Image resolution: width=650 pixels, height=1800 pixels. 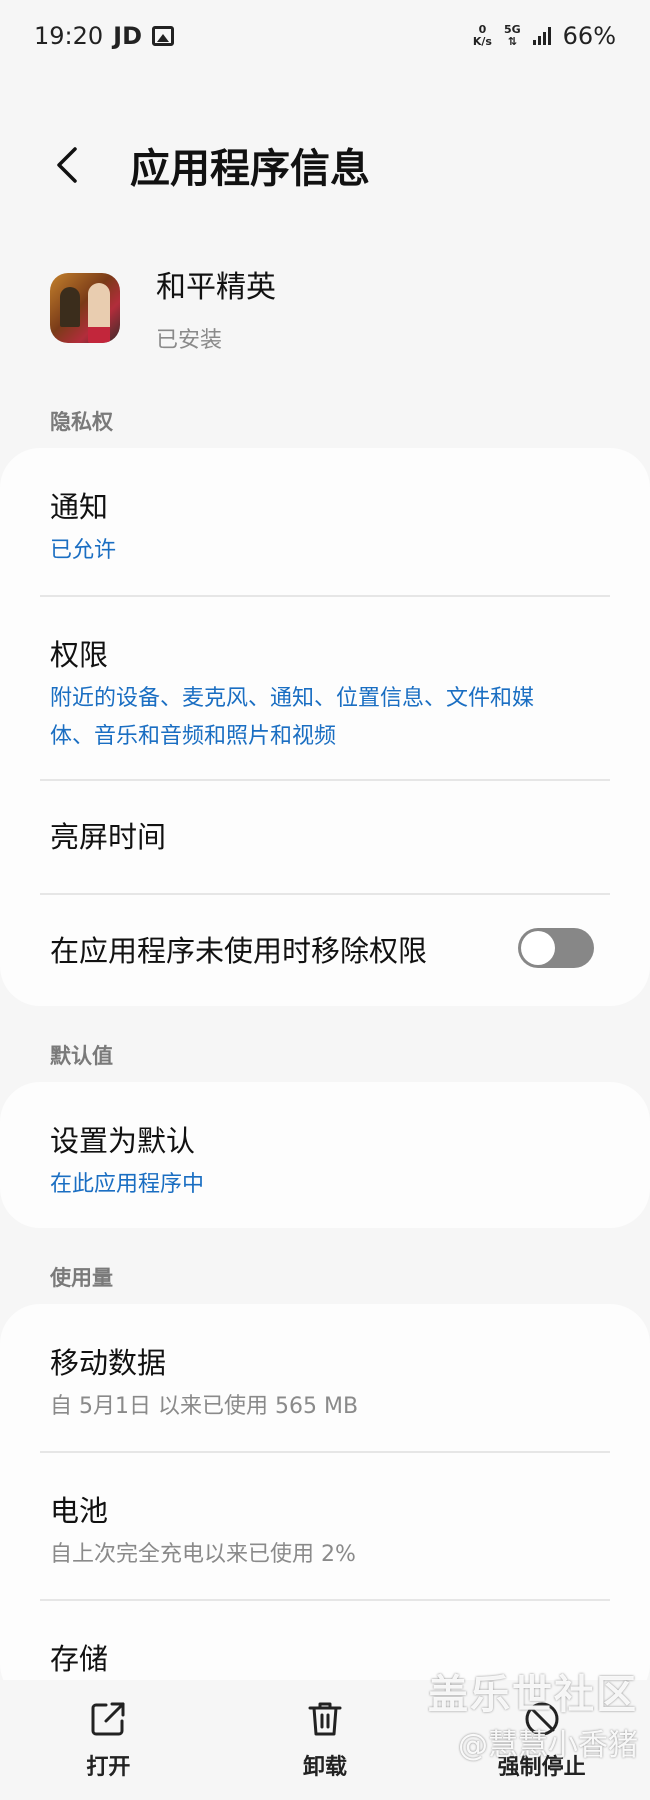 I want to click on status-right: 0 K/s 5G ⇅ 66%, so click(x=544, y=36).